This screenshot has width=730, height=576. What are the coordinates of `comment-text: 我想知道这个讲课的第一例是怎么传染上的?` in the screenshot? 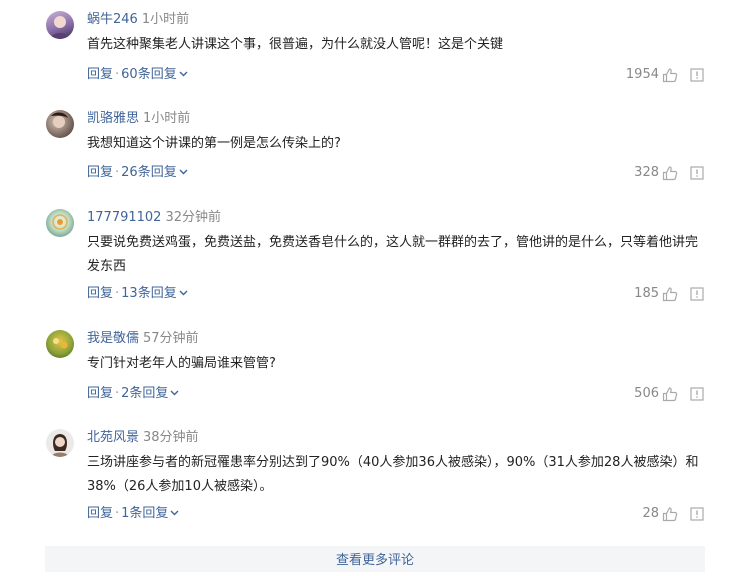 It's located at (214, 143).